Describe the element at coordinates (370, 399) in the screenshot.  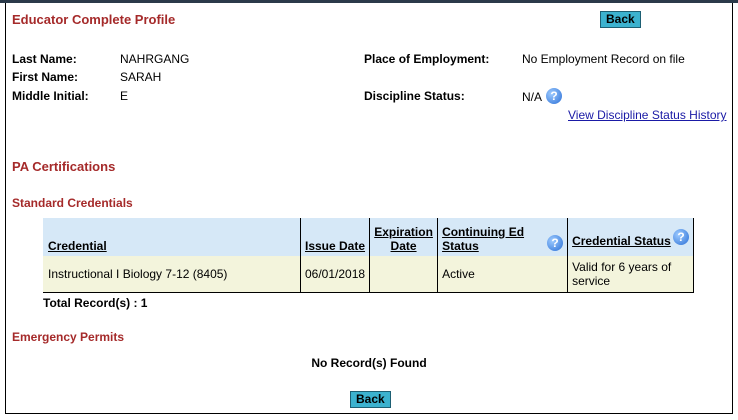
I see `back-button-bottom: Back` at that location.